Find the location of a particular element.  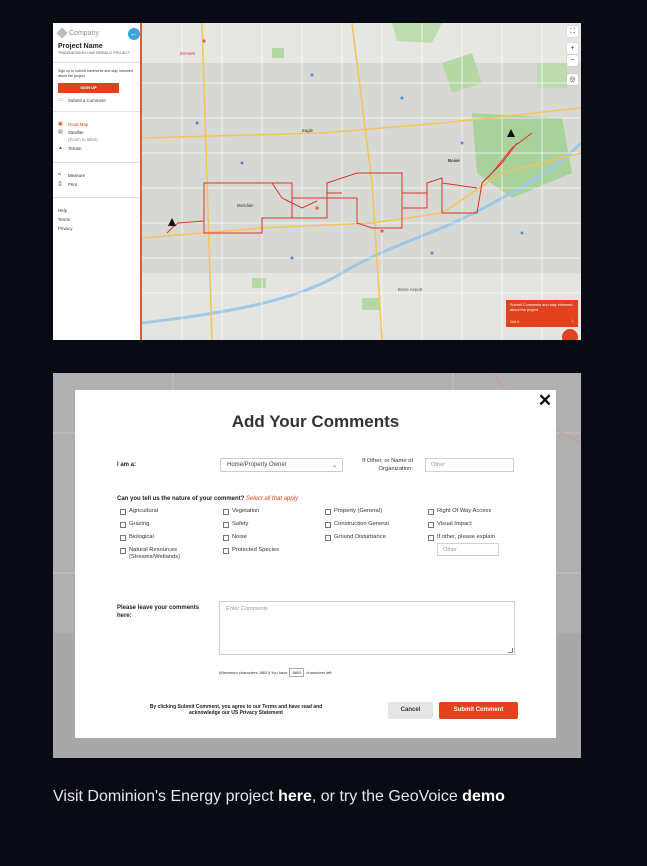

nature-hint: Select all that apply is located at coordinates (272, 499).